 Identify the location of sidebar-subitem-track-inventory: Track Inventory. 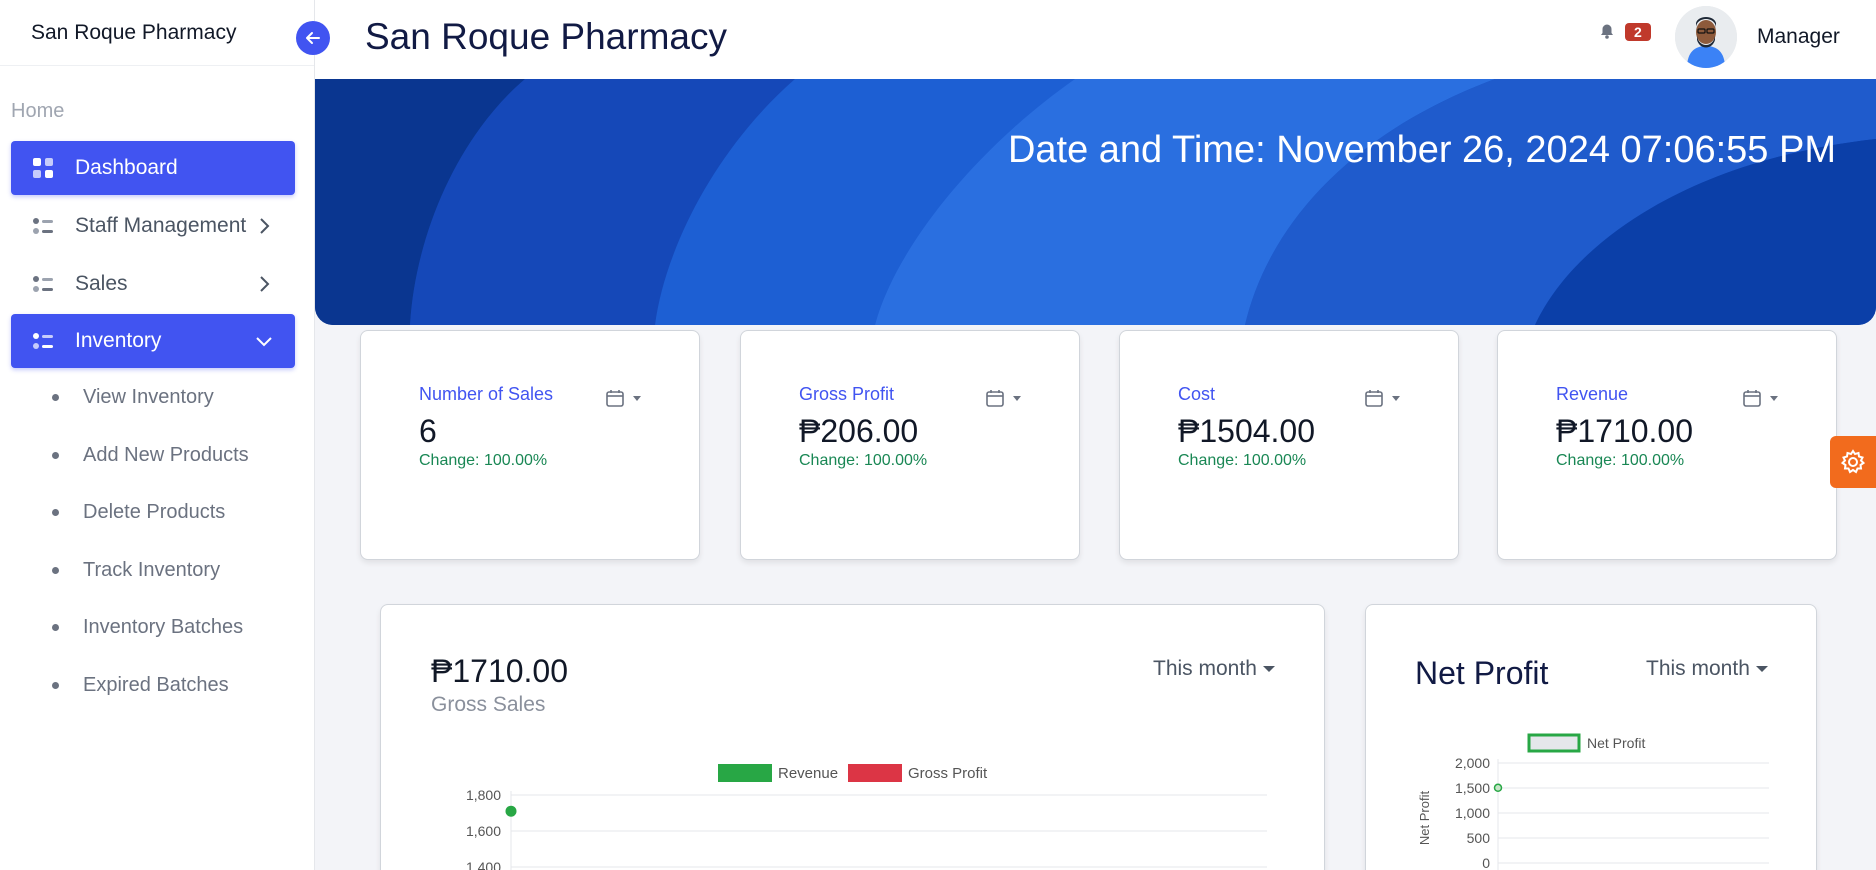
(136, 570).